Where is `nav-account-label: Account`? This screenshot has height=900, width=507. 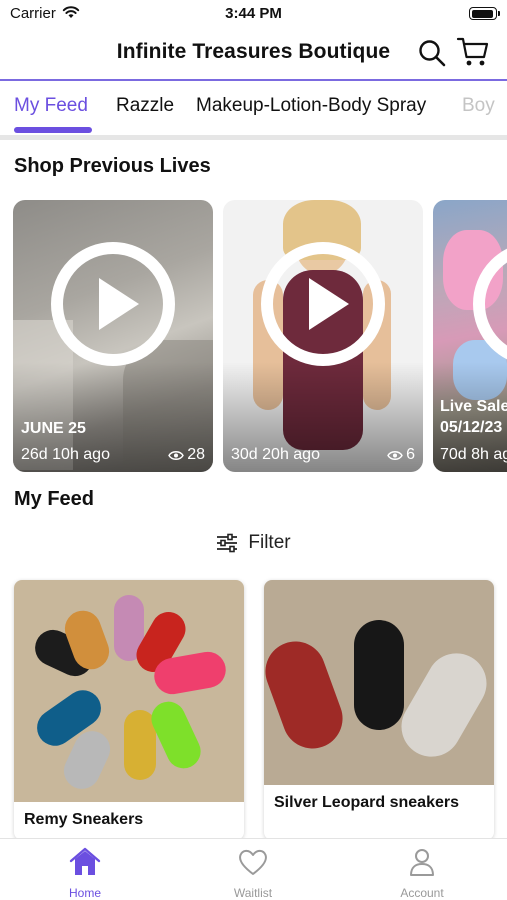 nav-account-label: Account is located at coordinates (422, 893).